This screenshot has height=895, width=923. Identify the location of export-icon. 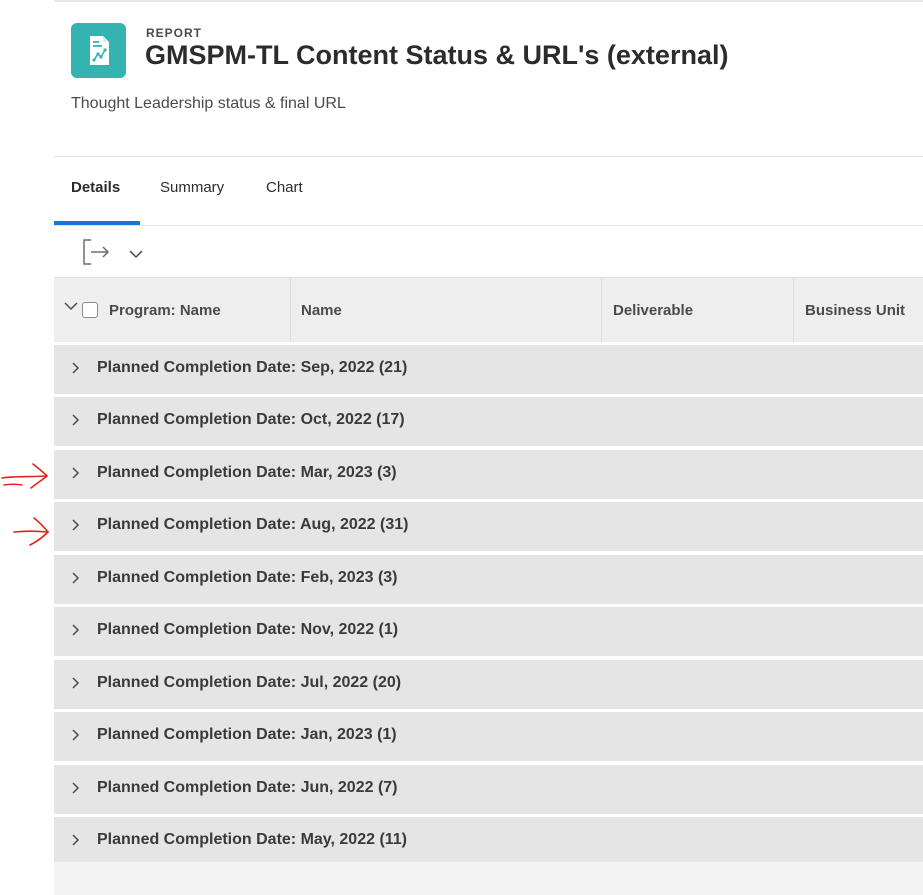
(96, 252).